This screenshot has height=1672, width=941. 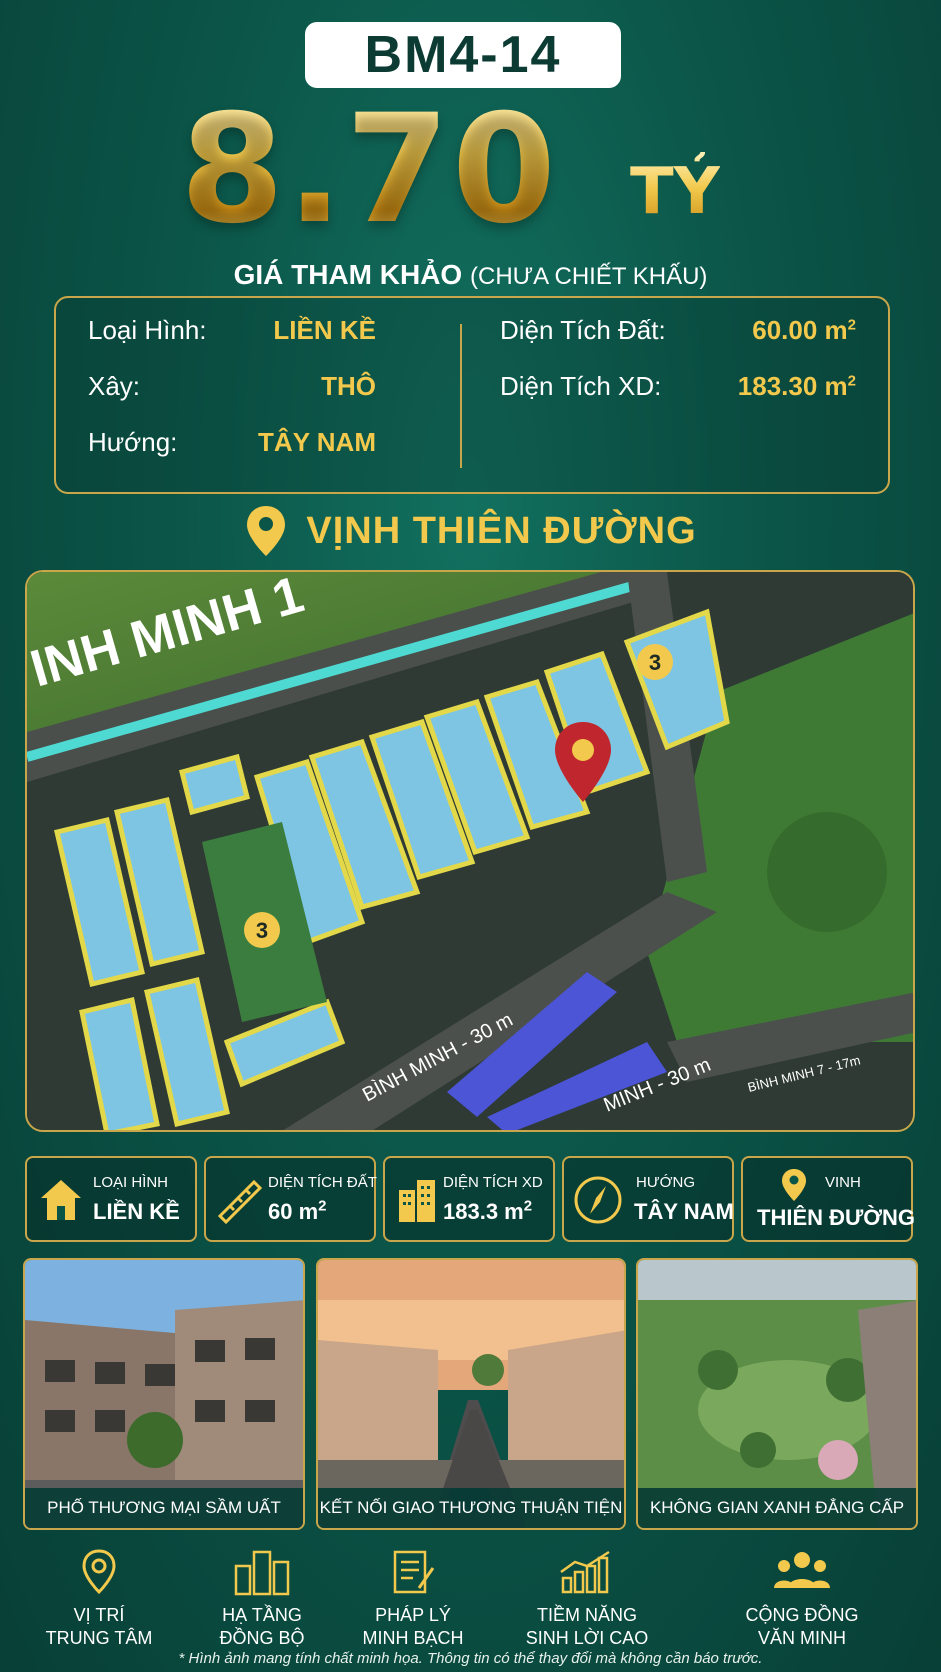 I want to click on city-icon, so click(x=262, y=1573).